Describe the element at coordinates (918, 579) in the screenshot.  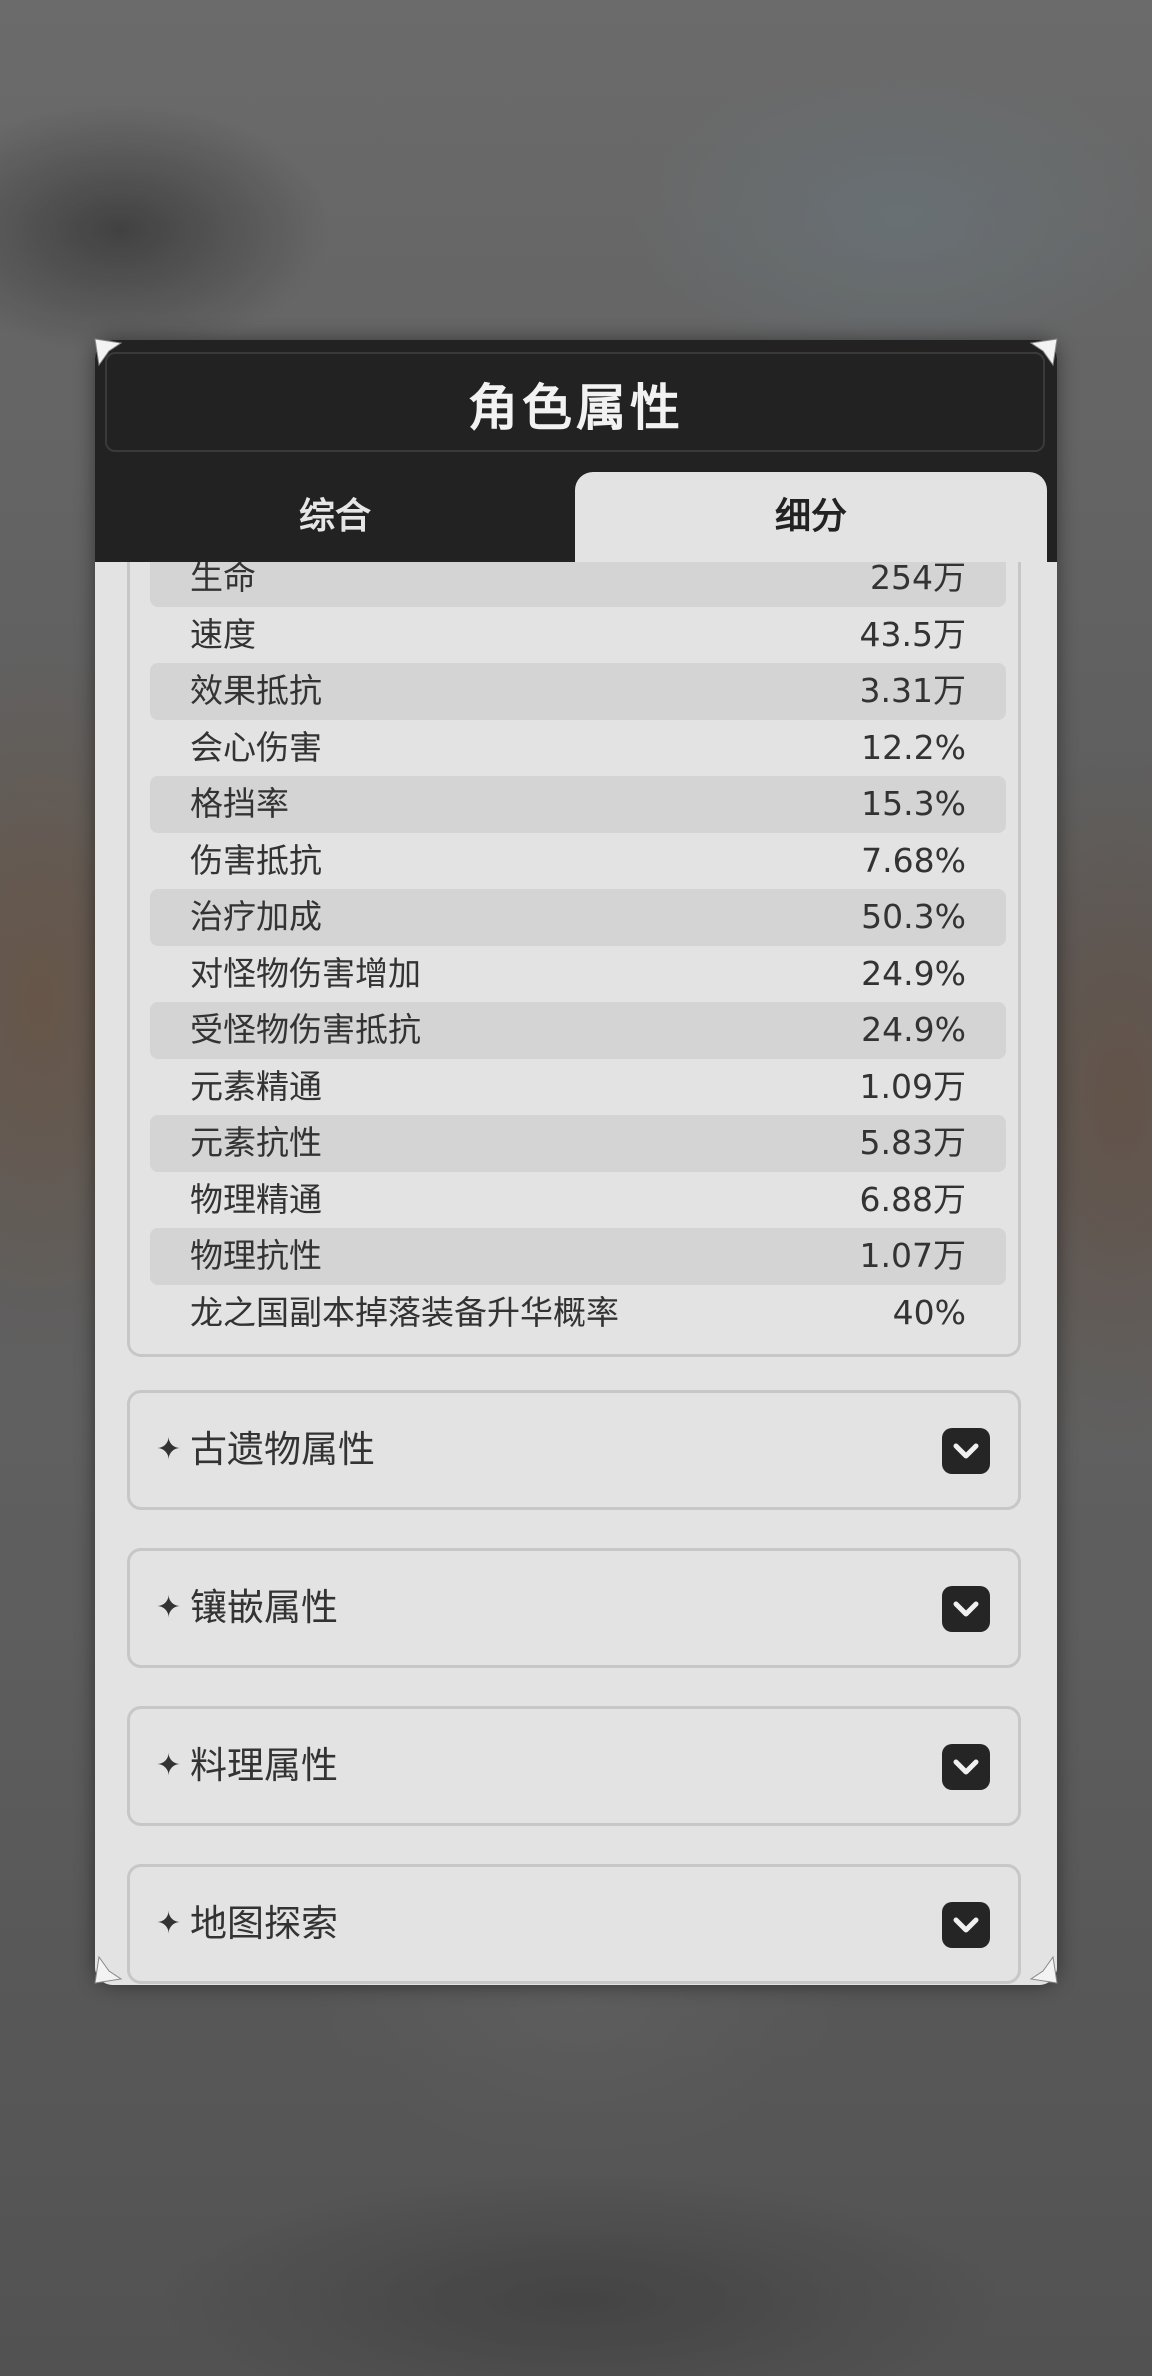
I see `stat-value: 254万` at that location.